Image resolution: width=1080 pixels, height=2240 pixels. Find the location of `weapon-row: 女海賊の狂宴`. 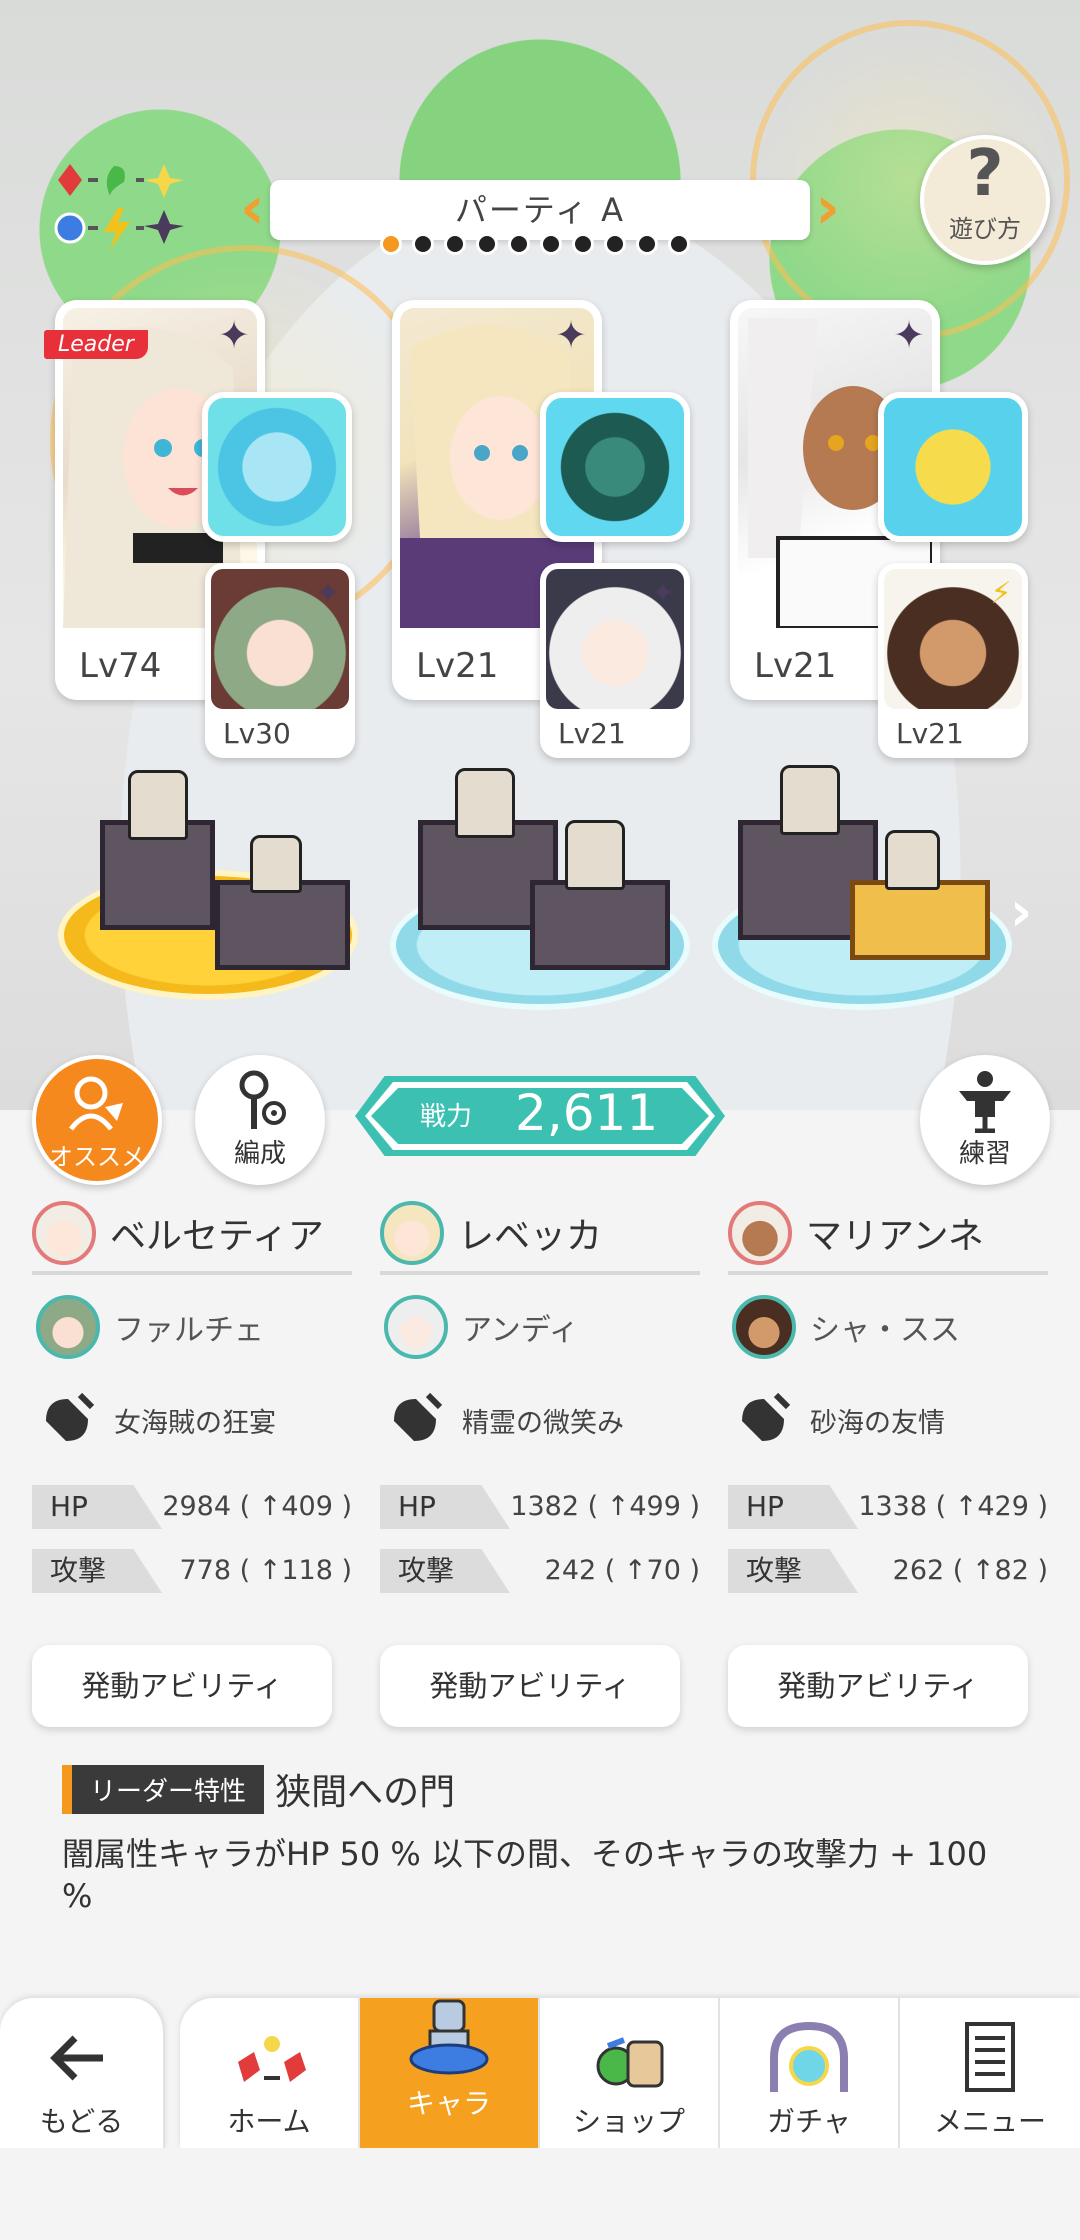

weapon-row: 女海賊の狂宴 is located at coordinates (192, 1420).